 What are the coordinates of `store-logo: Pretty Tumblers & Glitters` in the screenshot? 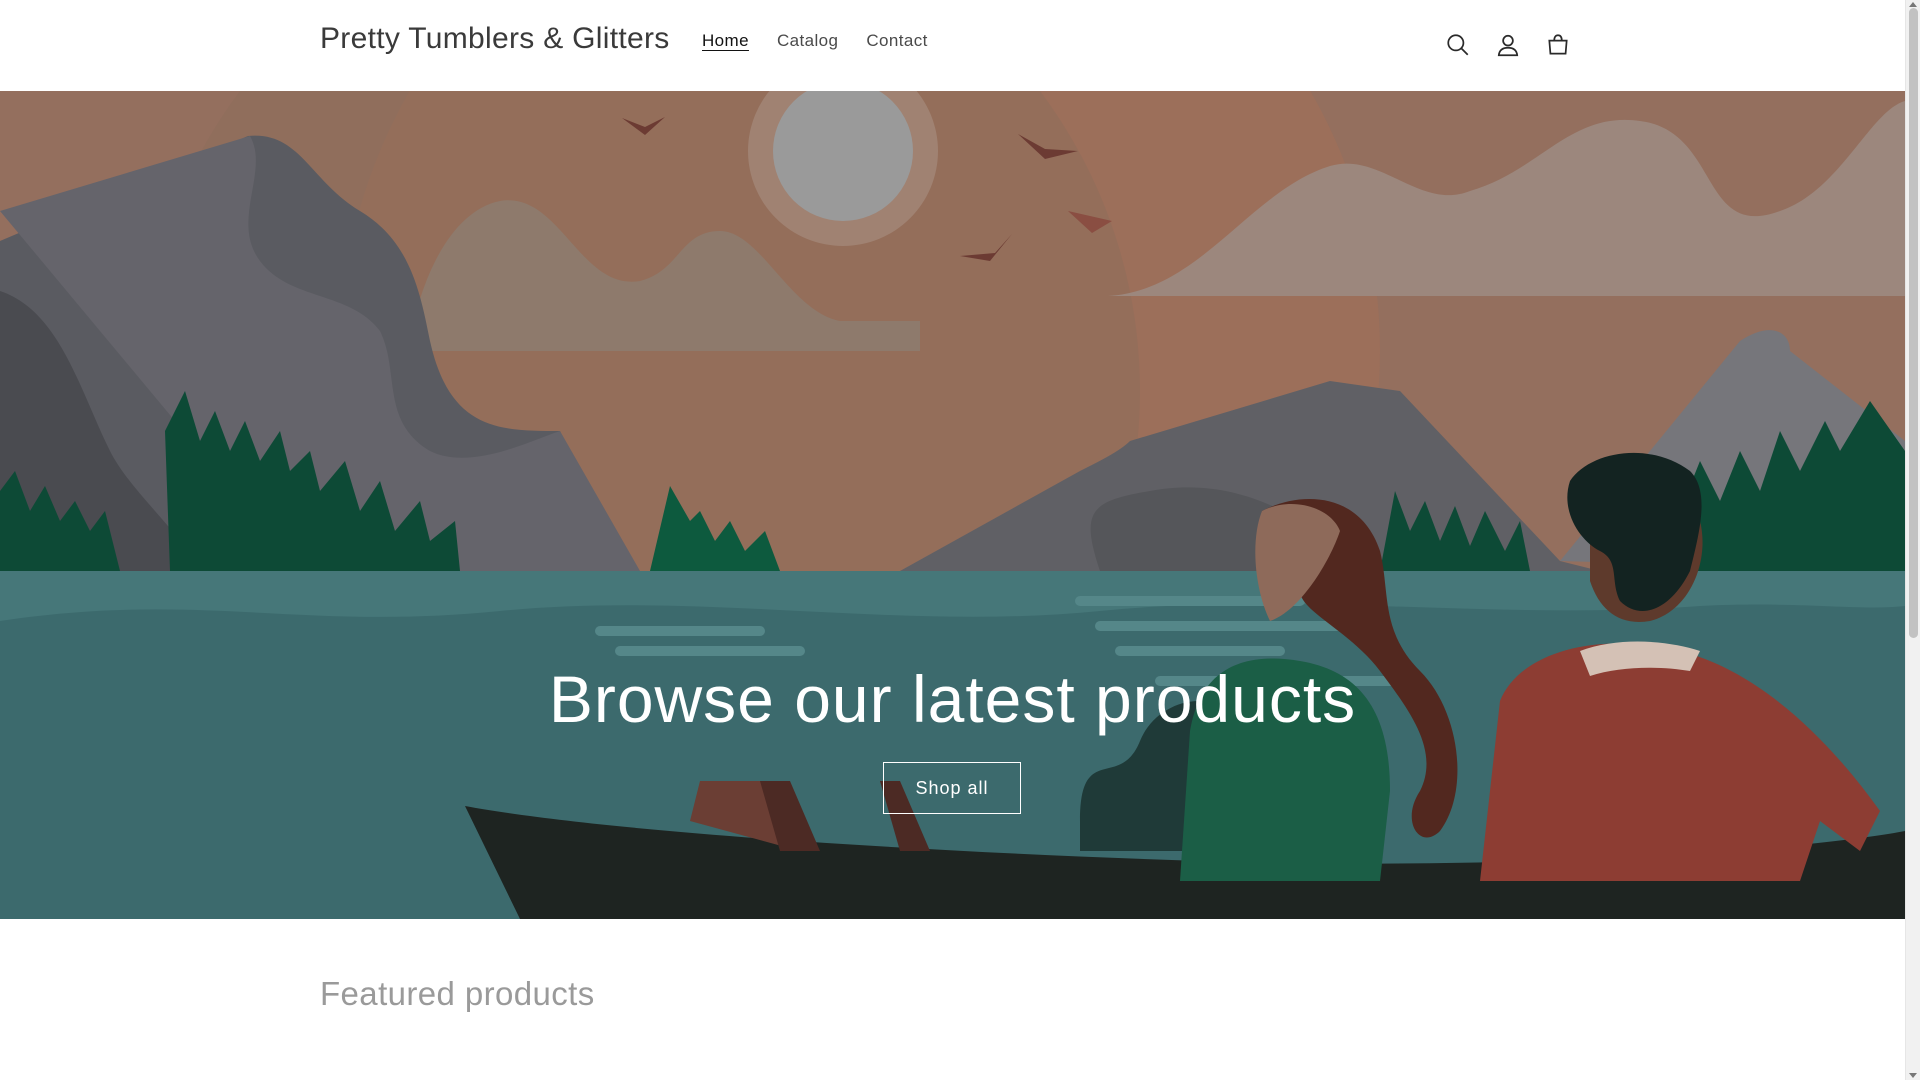 It's located at (495, 39).